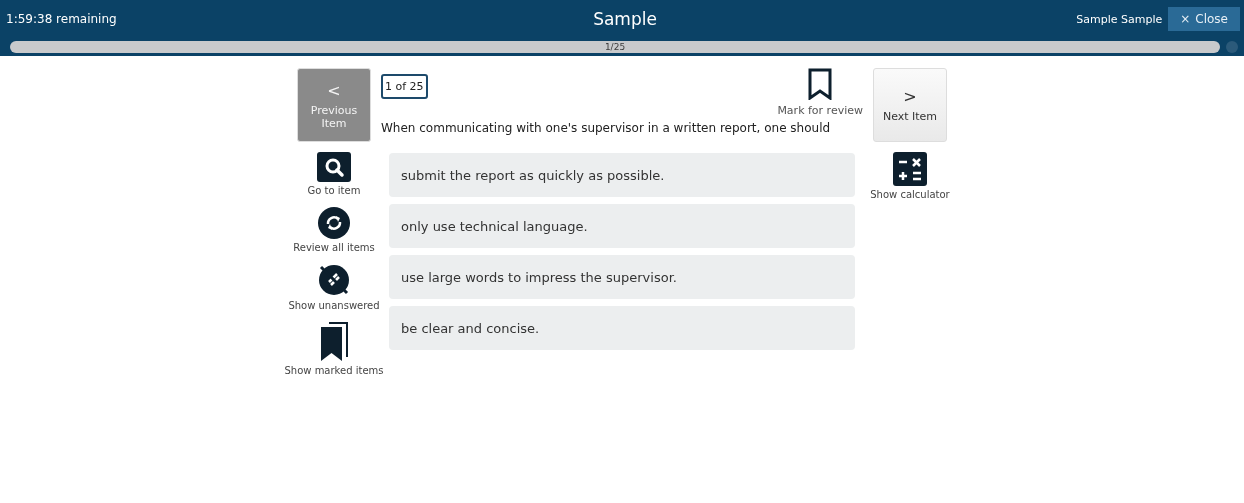 Image resolution: width=1244 pixels, height=503 pixels. What do you see at coordinates (1204, 19) in the screenshot?
I see `close-button: × Close` at bounding box center [1204, 19].